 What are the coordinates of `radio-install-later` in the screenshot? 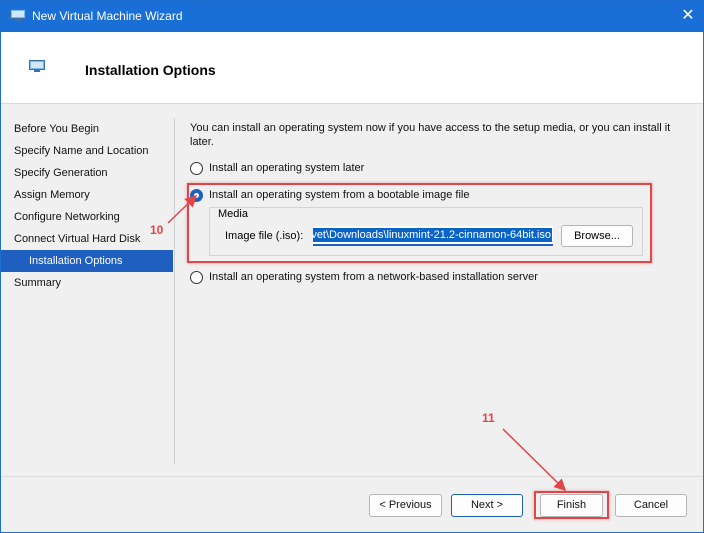 It's located at (196, 168).